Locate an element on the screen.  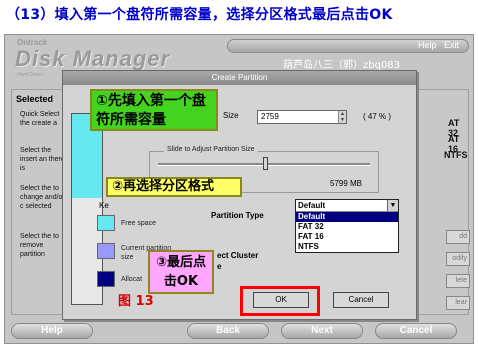
tutorial-caption: （13）填入第一个盘符所需容量，选择分区格式最后点击OK is located at coordinates (199, 15).